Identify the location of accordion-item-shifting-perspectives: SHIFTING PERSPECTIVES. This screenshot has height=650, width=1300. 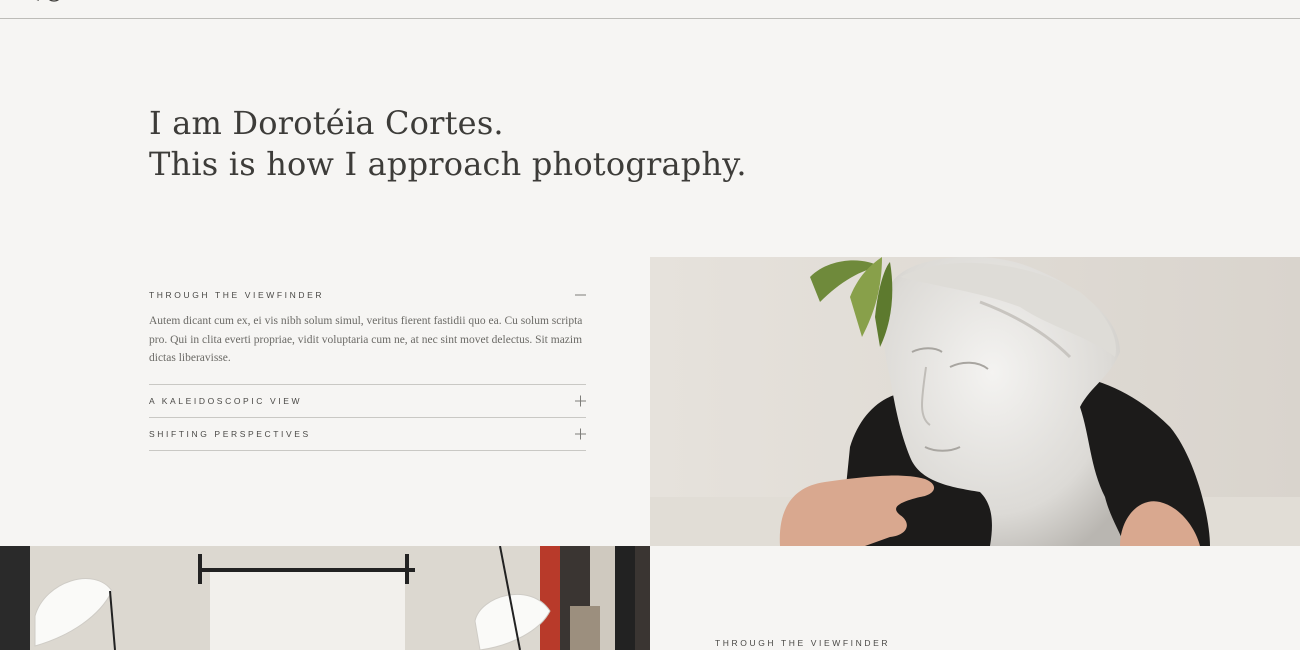
(367, 434).